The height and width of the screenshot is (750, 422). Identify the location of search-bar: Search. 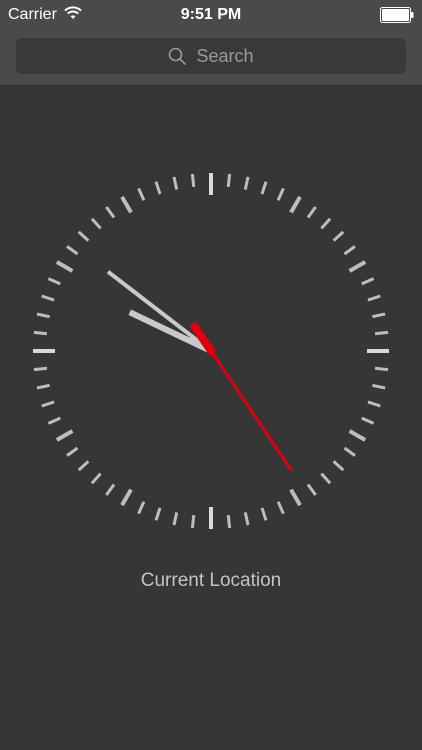
(211, 58).